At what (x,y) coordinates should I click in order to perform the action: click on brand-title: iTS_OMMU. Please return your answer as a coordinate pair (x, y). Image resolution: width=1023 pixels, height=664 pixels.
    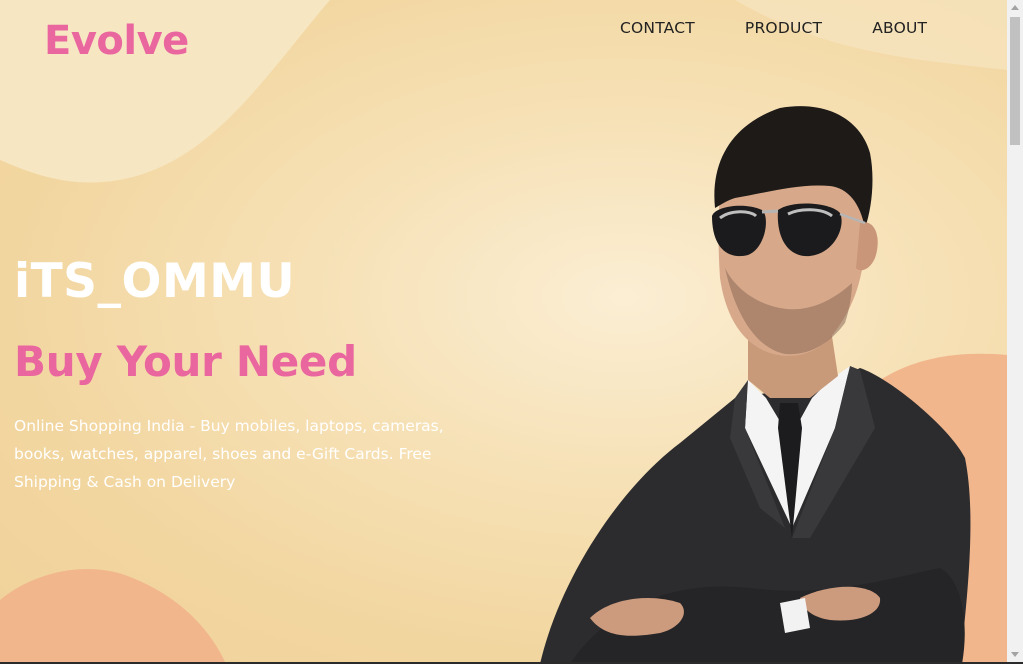
    Looking at the image, I should click on (155, 281).